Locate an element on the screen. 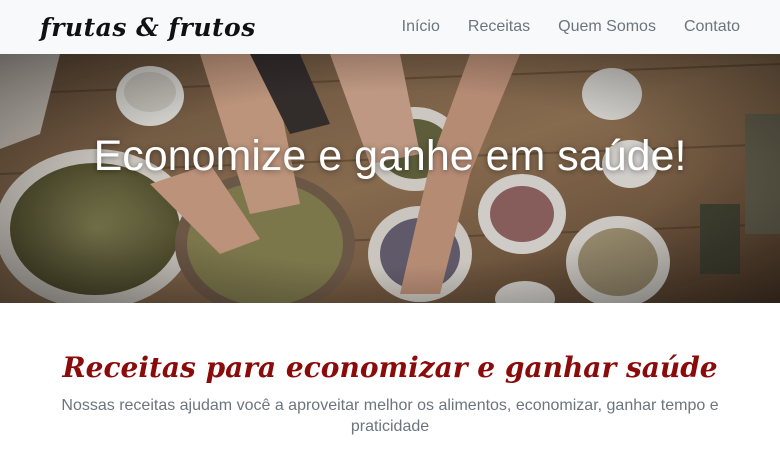  hero-title: Economize e ganhe em saúde! is located at coordinates (390, 156).